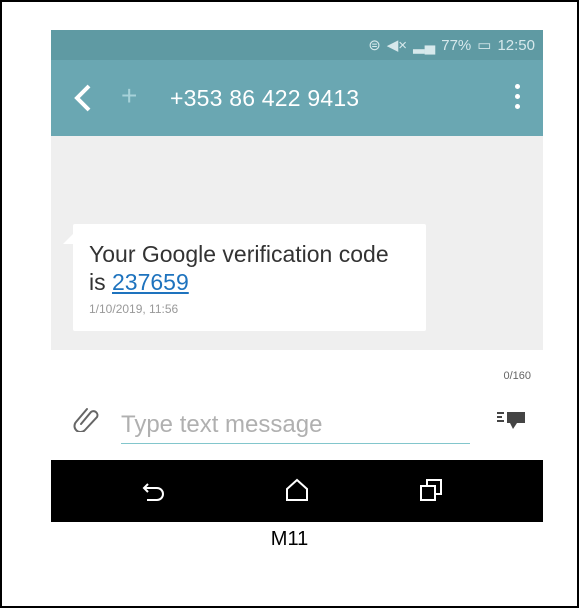  I want to click on back-icon, so click(83, 98).